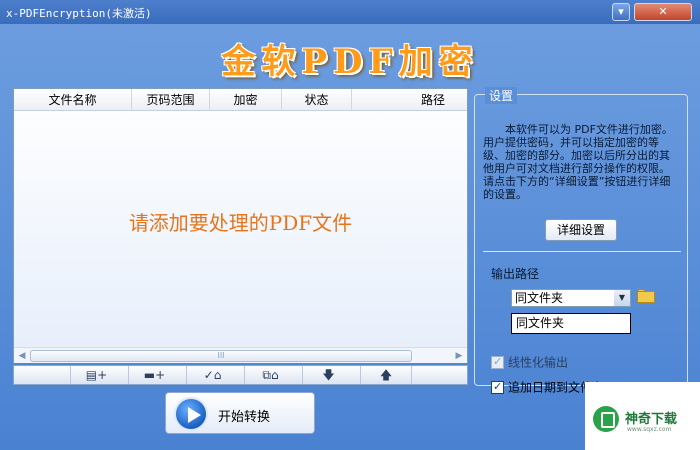 This screenshot has width=700, height=450. Describe the element at coordinates (571, 298) in the screenshot. I see `output-path-select: 同文件夹 ▼` at that location.